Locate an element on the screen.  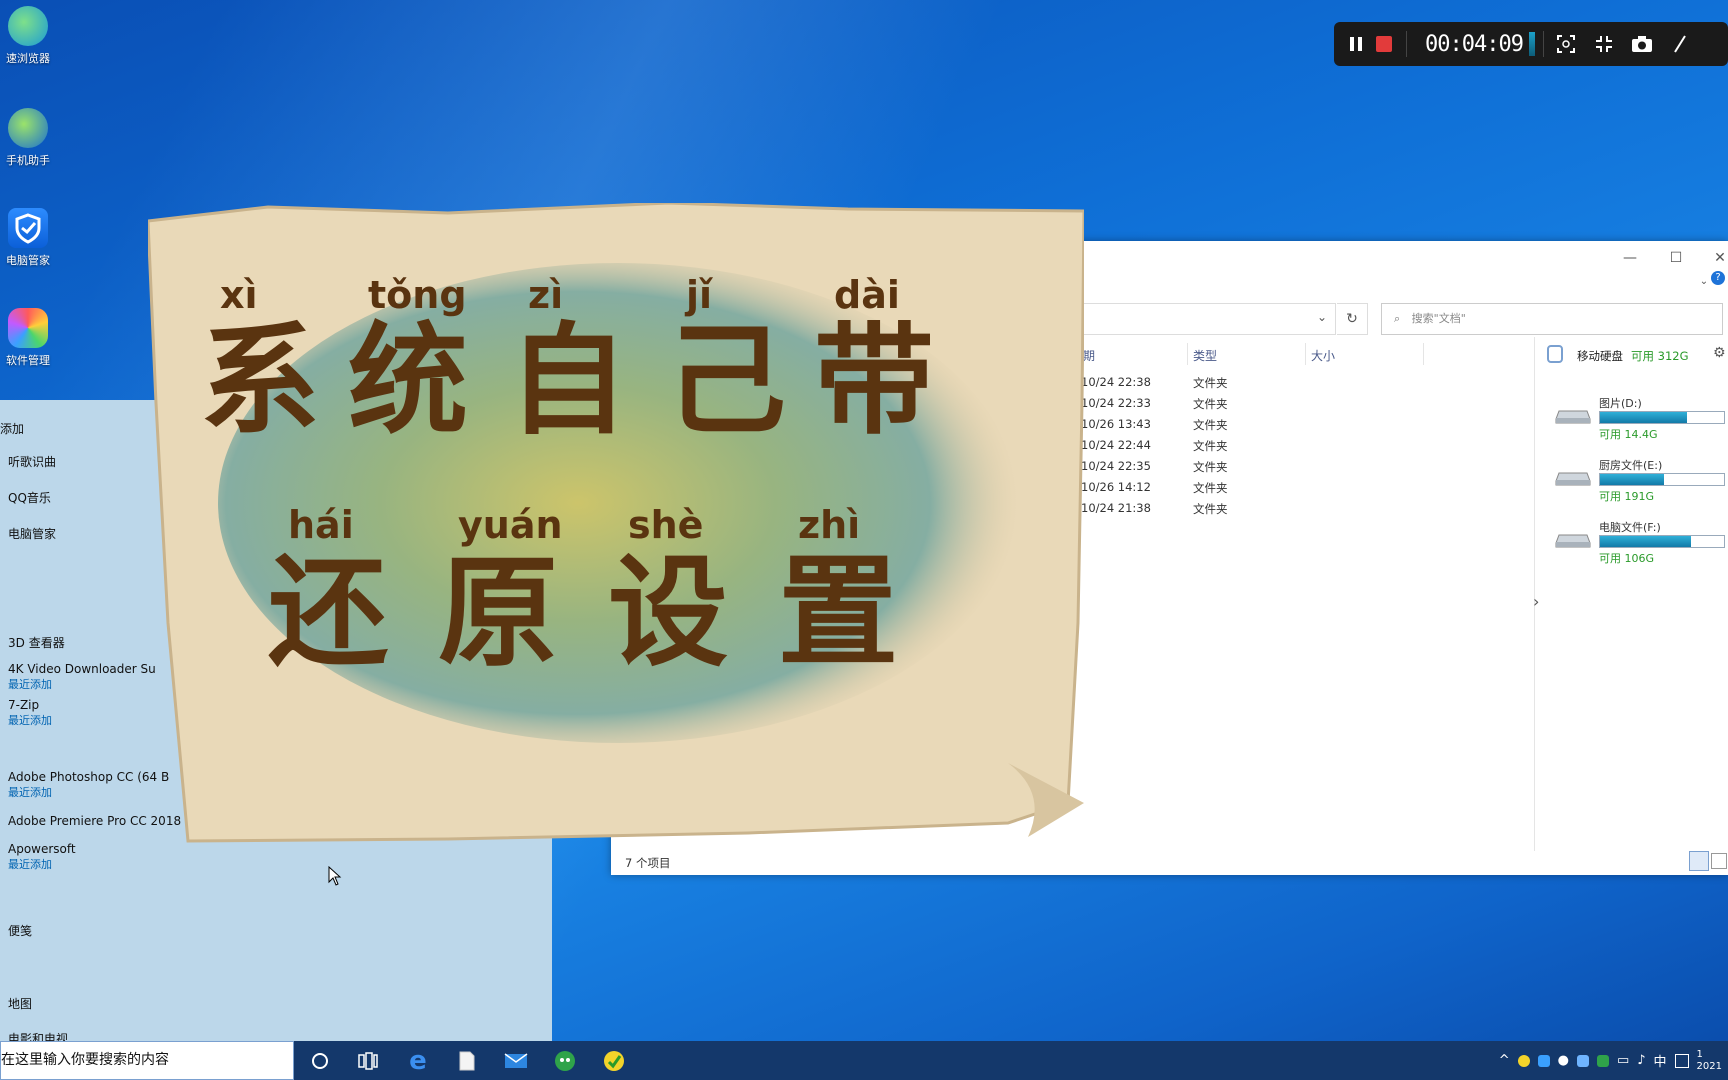
document-icon is located at coordinates (467, 1060).